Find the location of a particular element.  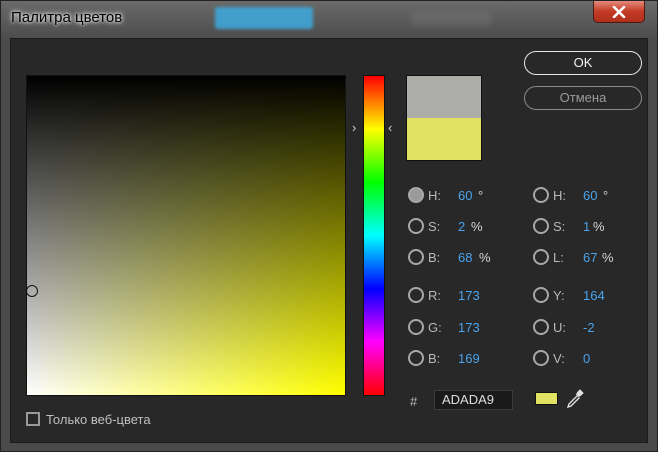

window-title: Палитра цветов is located at coordinates (67, 17).